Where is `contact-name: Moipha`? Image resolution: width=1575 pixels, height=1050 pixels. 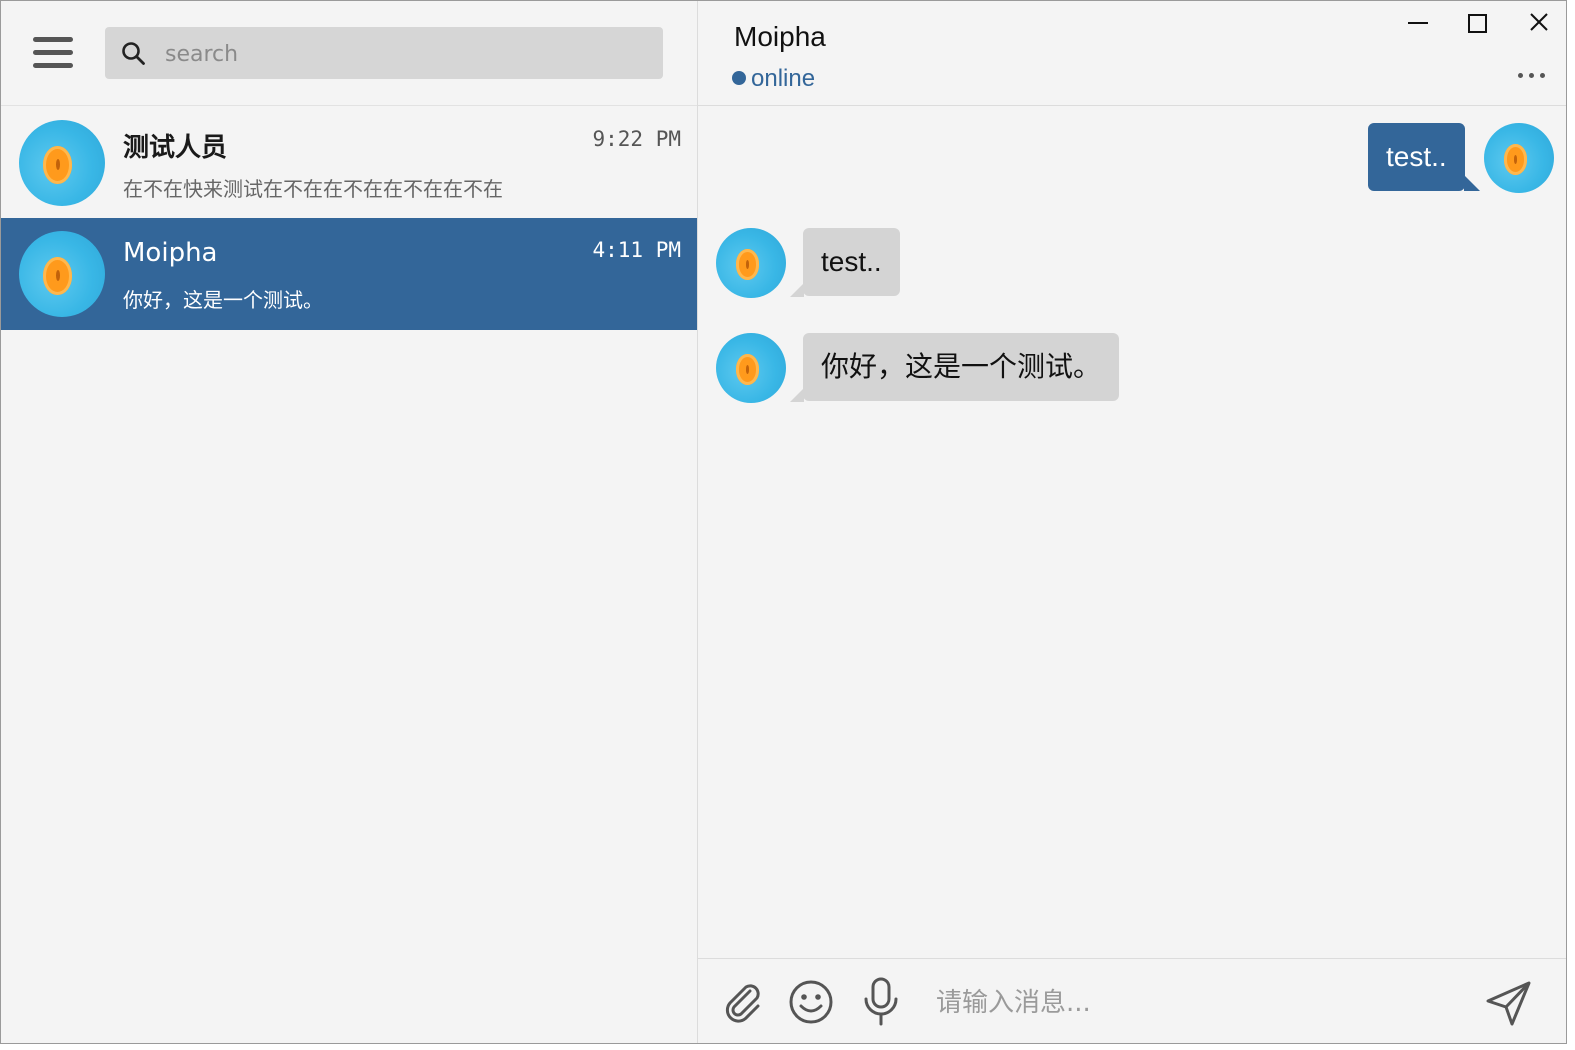 contact-name: Moipha is located at coordinates (780, 36).